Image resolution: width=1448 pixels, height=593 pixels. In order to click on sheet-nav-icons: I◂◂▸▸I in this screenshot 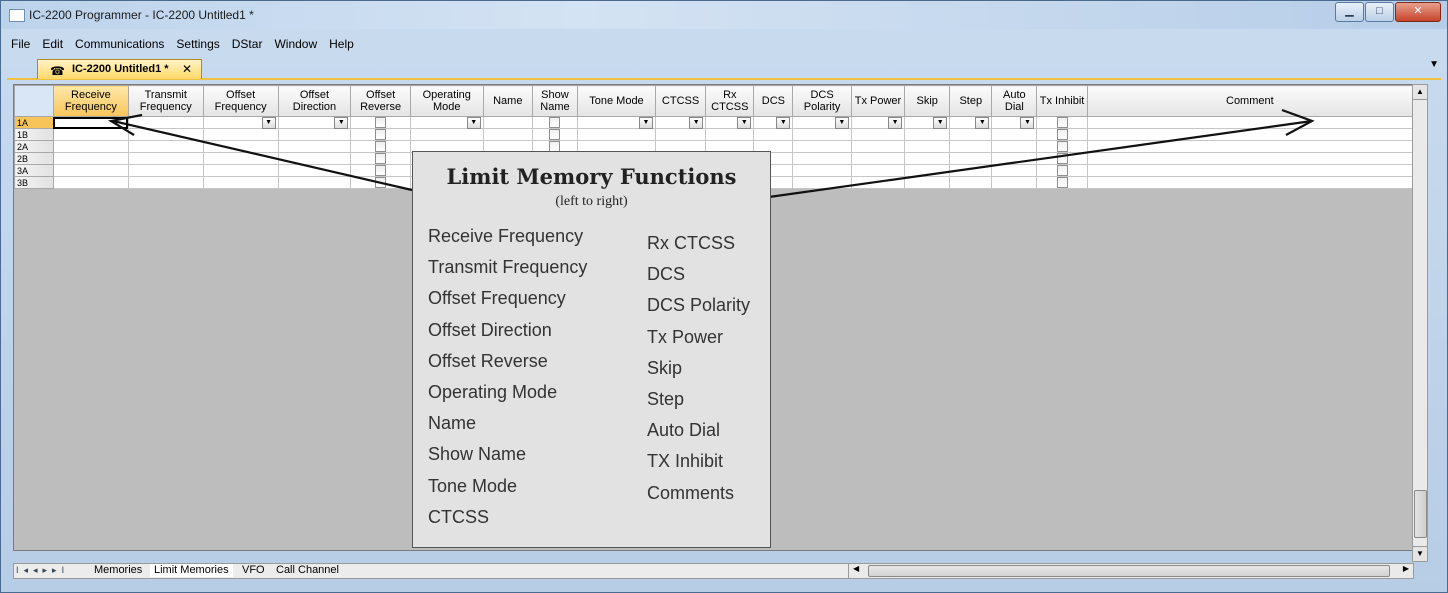, I will do `click(42, 570)`.